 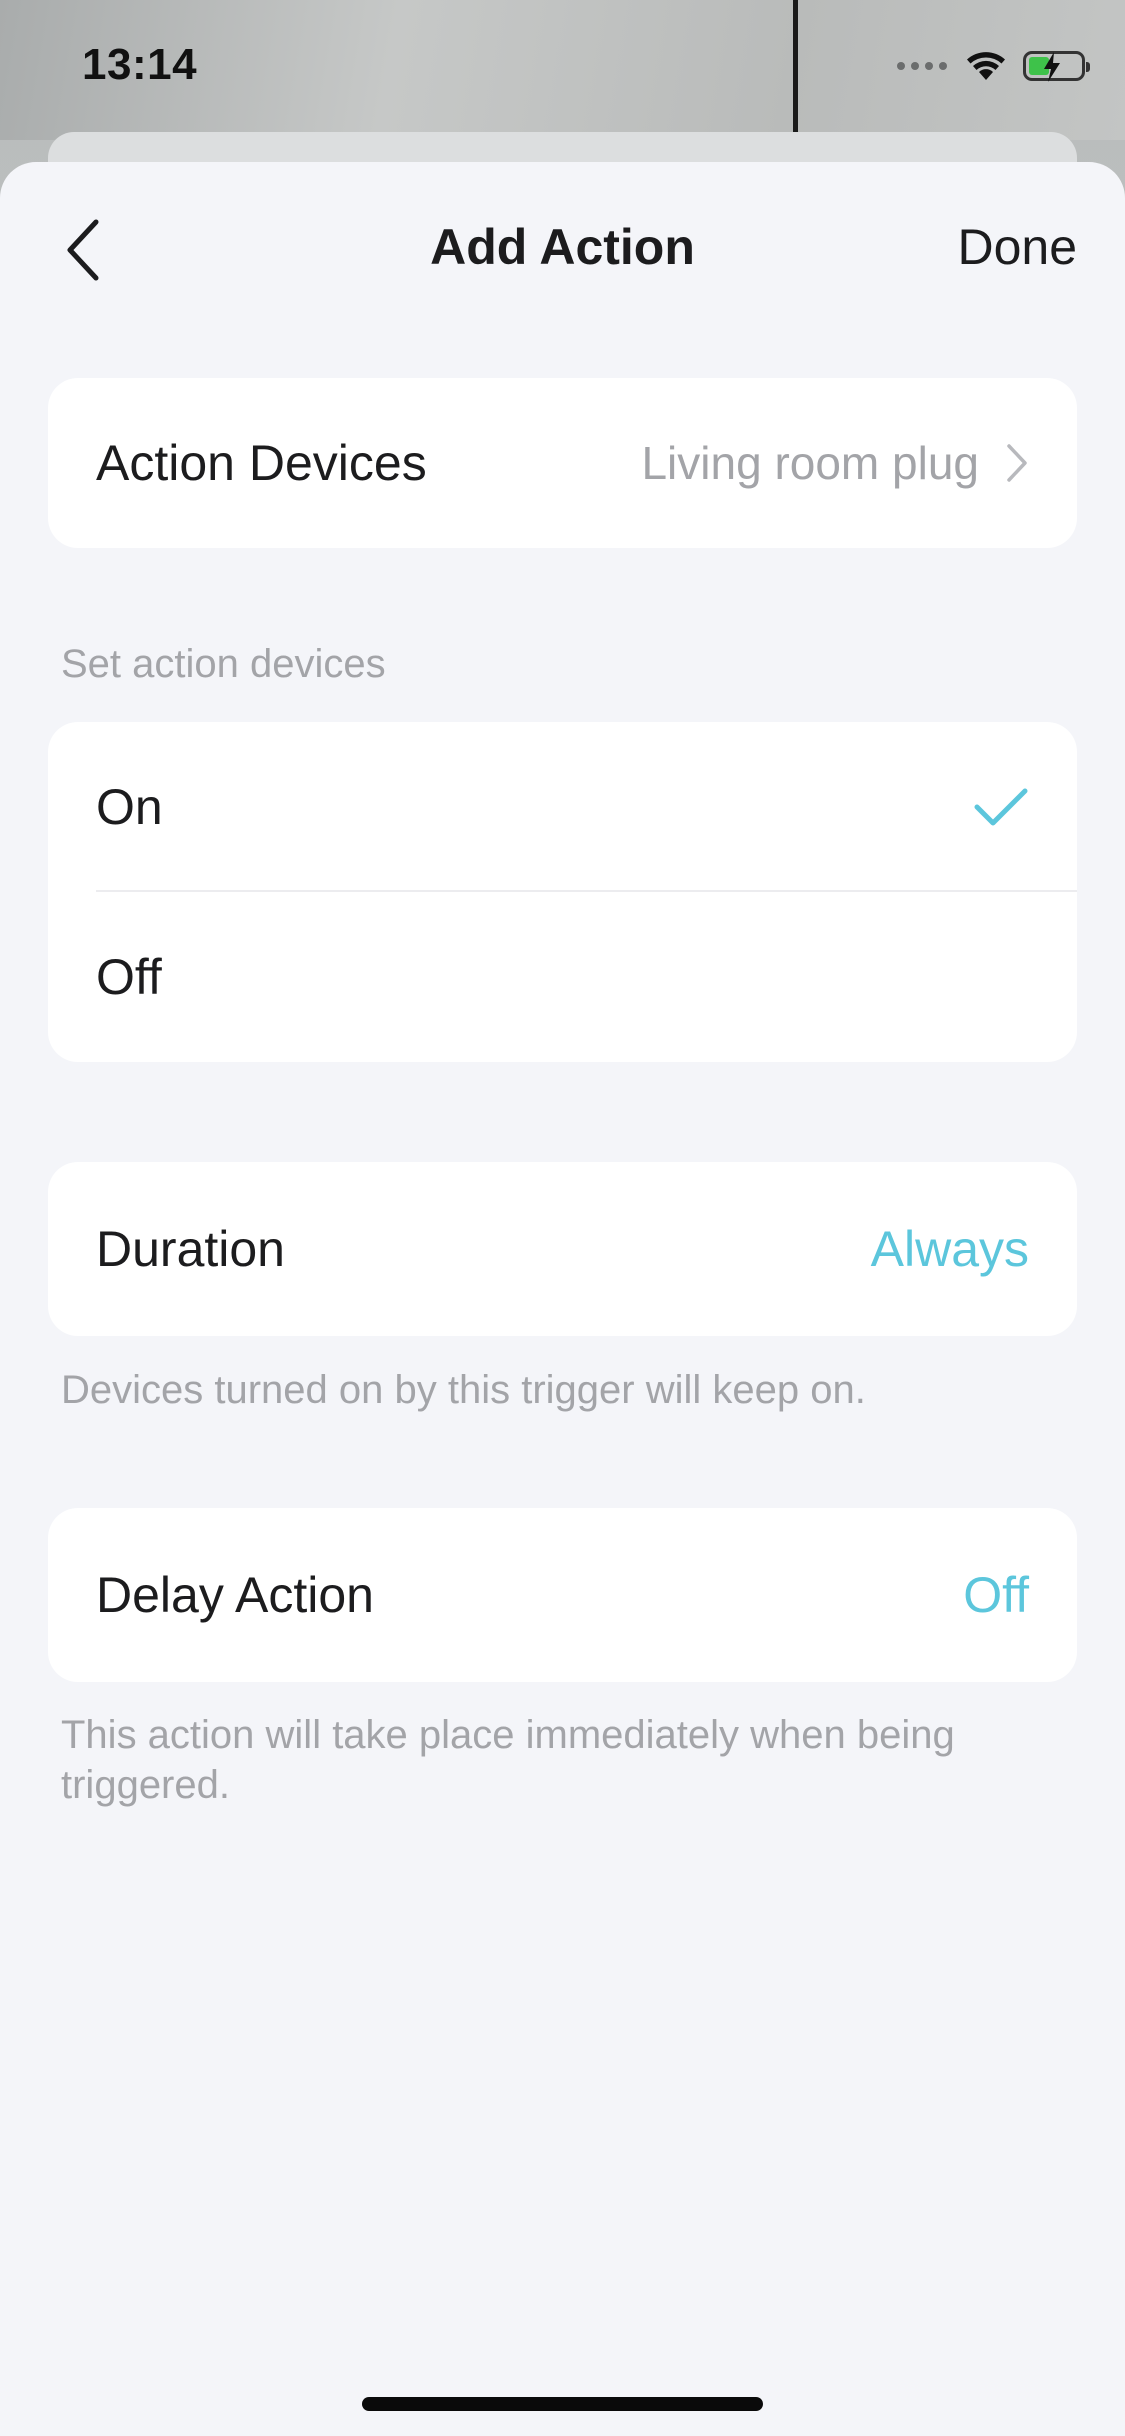 What do you see at coordinates (129, 977) in the screenshot?
I see `option-off-label: Off` at bounding box center [129, 977].